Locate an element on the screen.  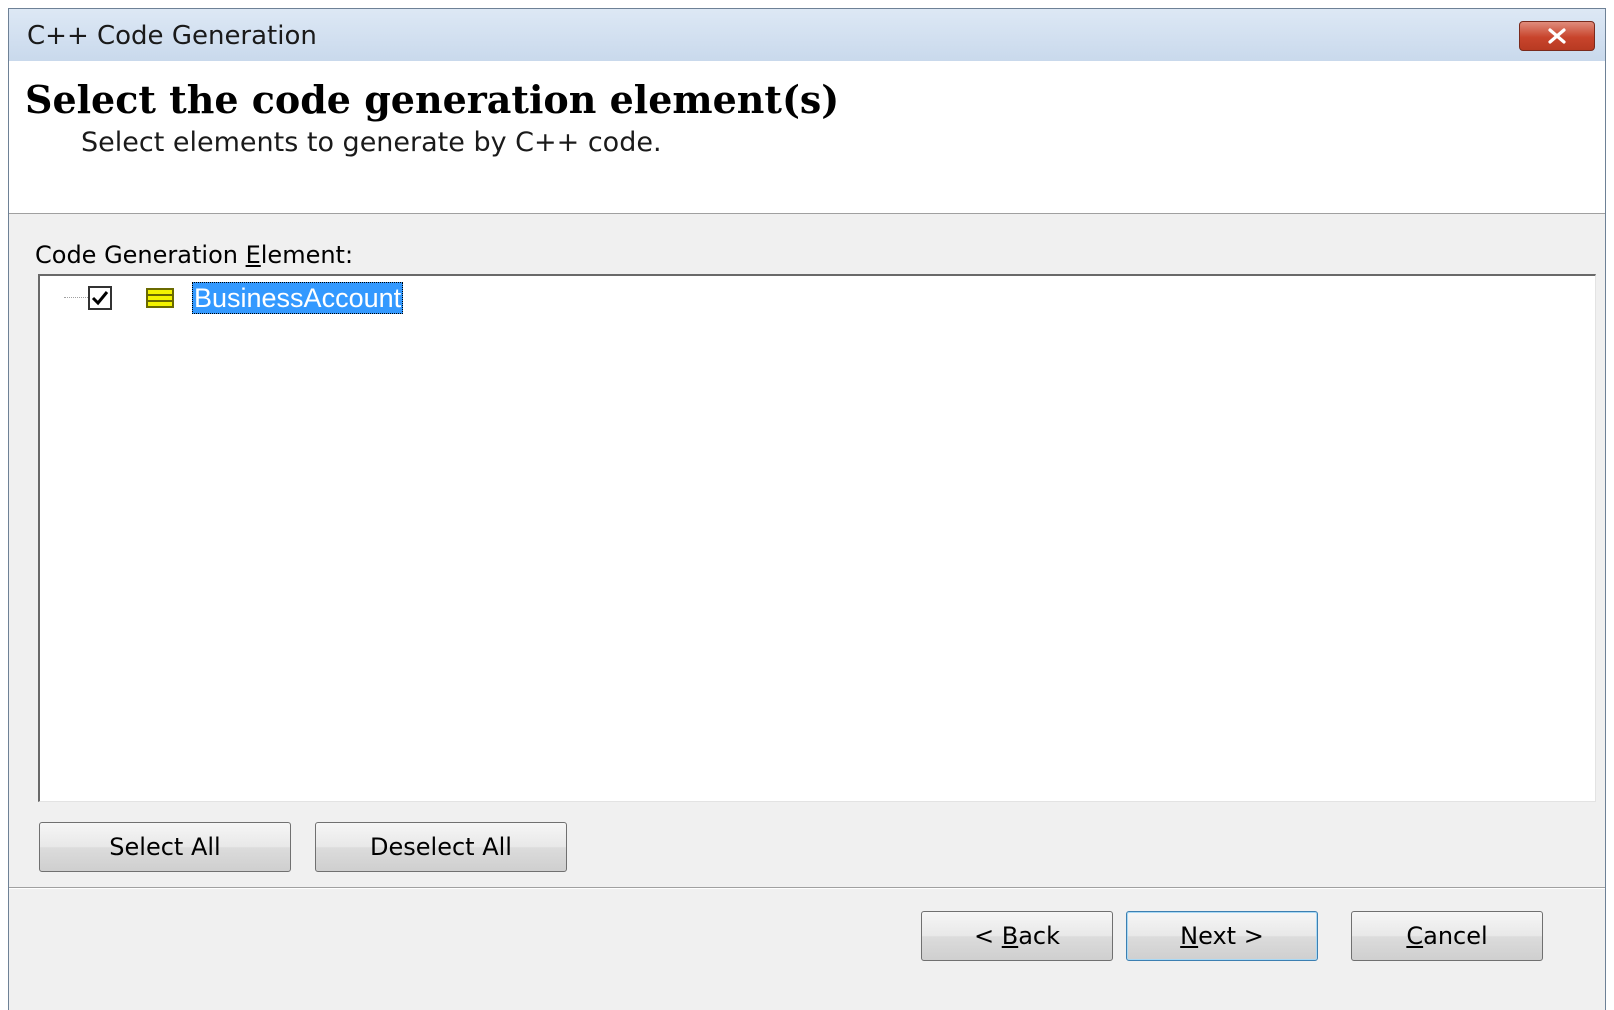
tree-connector is located at coordinates (76, 297).